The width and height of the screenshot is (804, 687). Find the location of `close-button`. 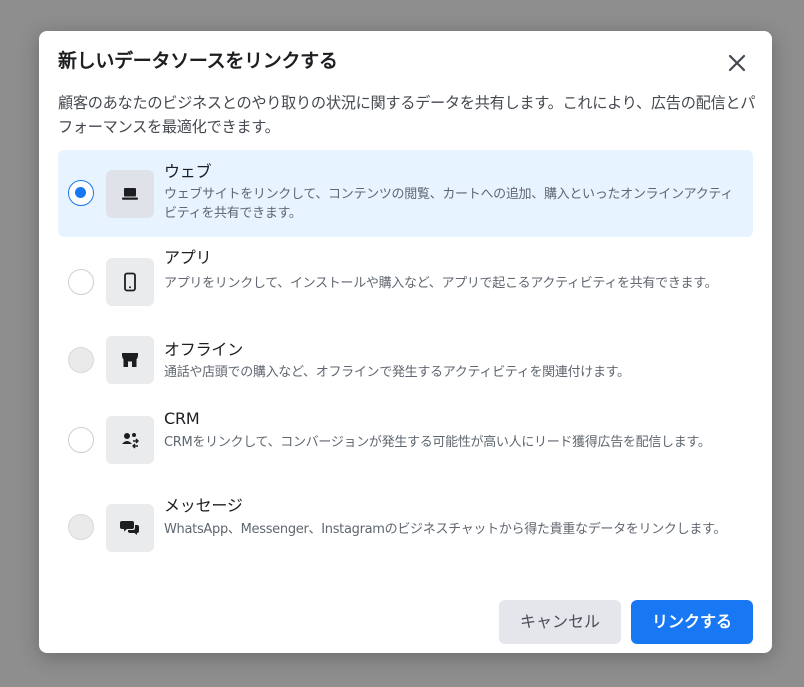

close-button is located at coordinates (737, 63).